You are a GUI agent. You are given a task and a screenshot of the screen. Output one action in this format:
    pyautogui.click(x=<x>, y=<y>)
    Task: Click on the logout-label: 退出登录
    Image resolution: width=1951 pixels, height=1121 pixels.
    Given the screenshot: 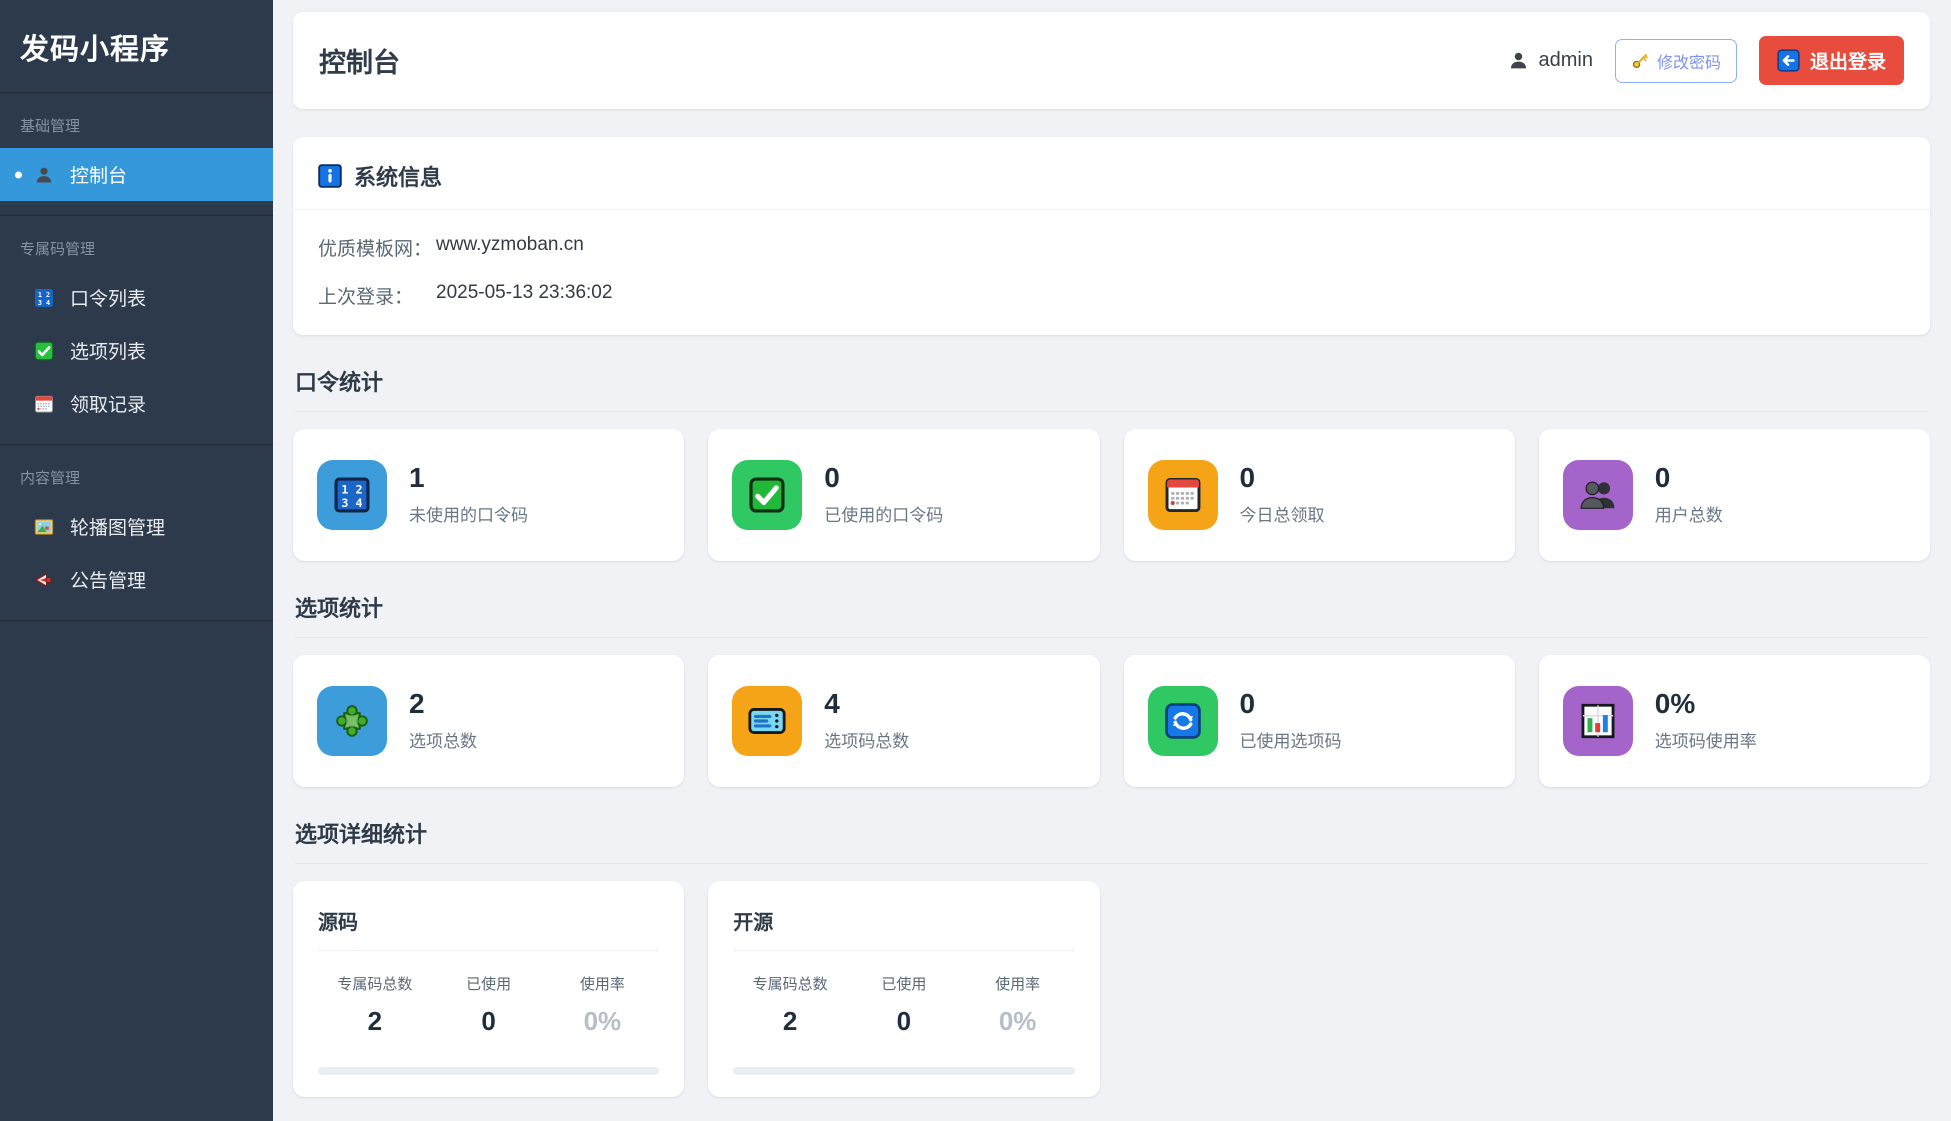 What is the action you would take?
    pyautogui.click(x=1847, y=62)
    